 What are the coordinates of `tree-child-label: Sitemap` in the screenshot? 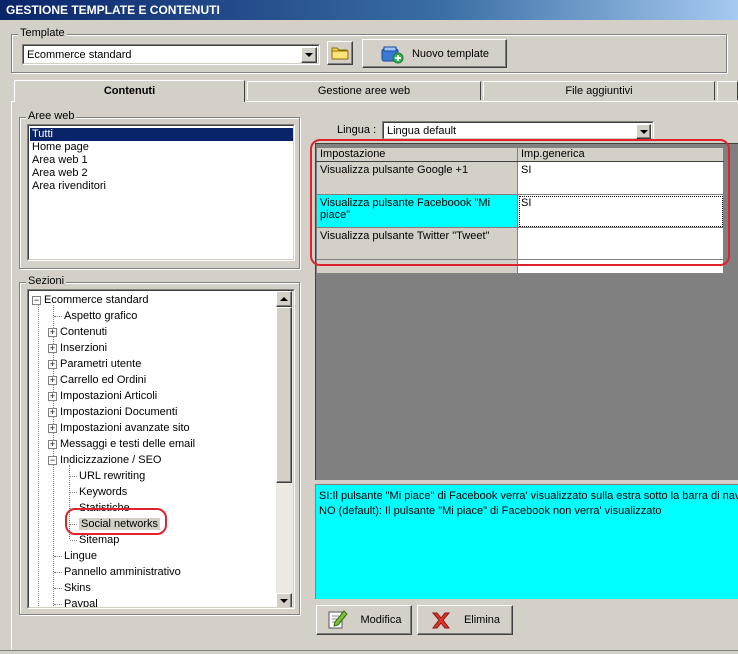 It's located at (99, 540).